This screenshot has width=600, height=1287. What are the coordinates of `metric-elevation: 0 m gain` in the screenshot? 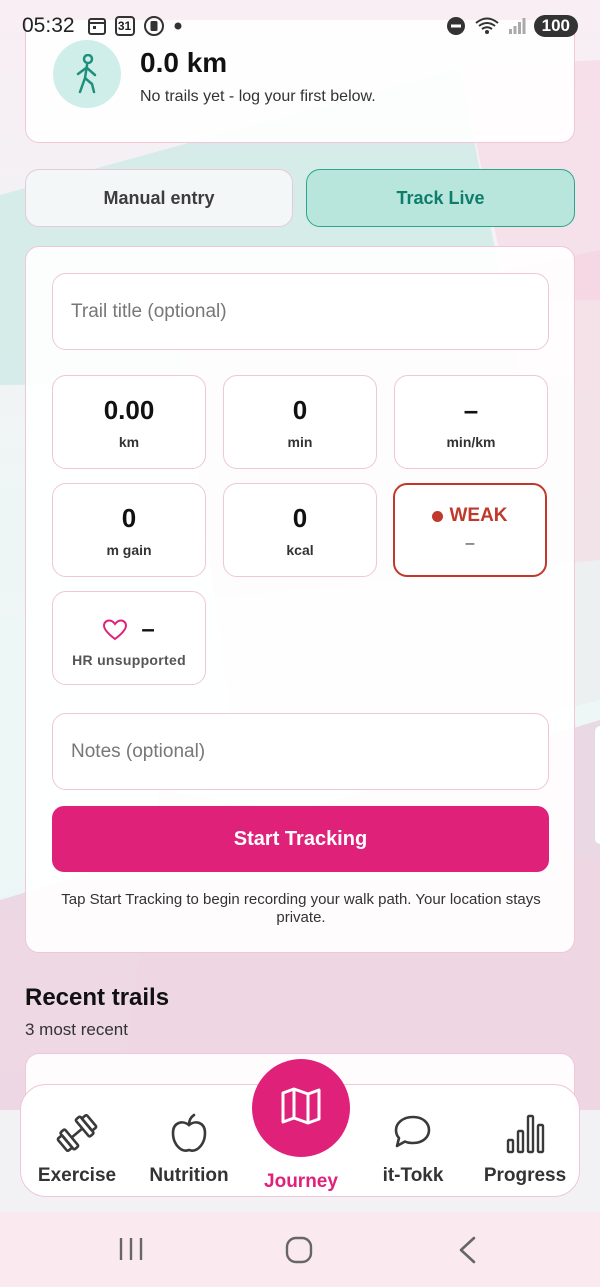 It's located at (129, 530).